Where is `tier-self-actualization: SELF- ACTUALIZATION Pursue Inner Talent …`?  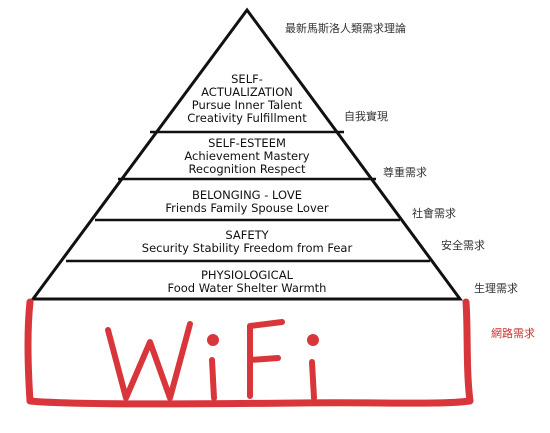 tier-self-actualization: SELF- ACTUALIZATION Pursue Inner Talent … is located at coordinates (247, 99).